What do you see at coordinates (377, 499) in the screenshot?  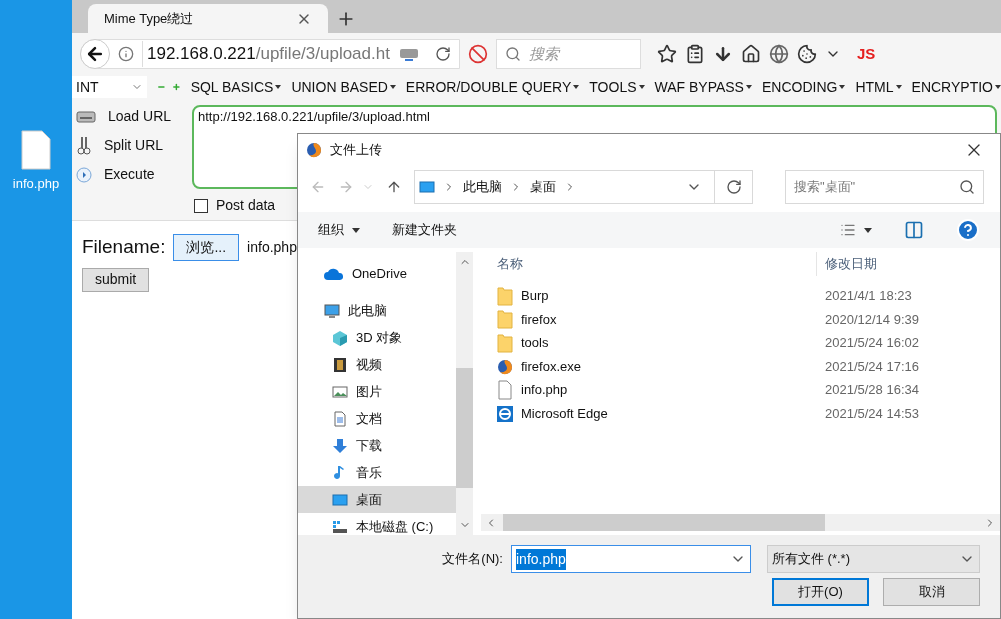 I see `nav-item: 桌面` at bounding box center [377, 499].